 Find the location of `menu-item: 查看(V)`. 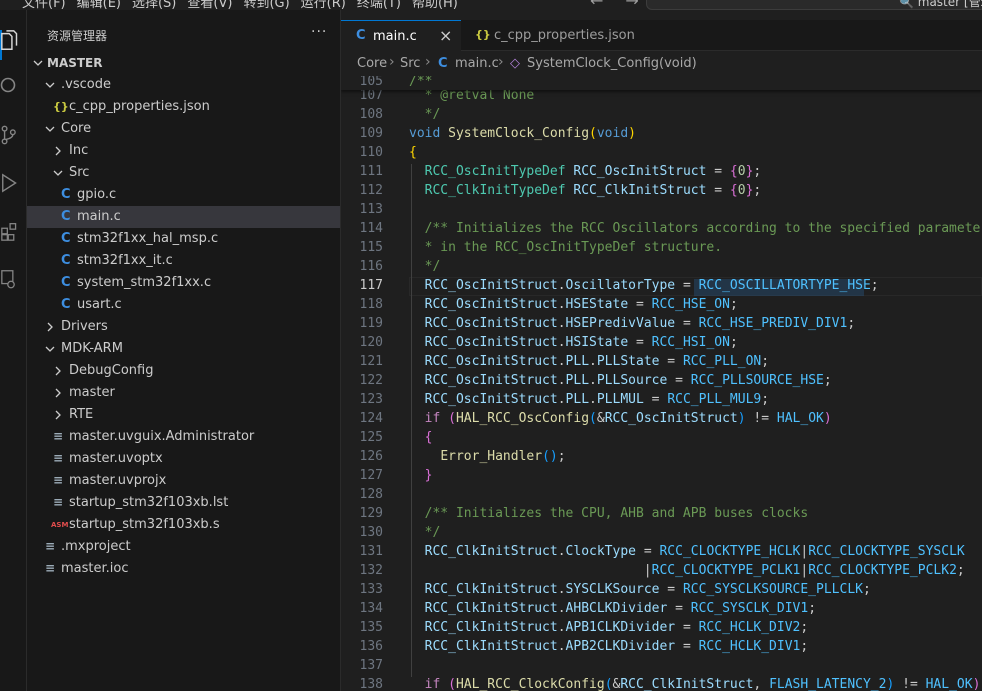

menu-item: 查看(V) is located at coordinates (215, 5).